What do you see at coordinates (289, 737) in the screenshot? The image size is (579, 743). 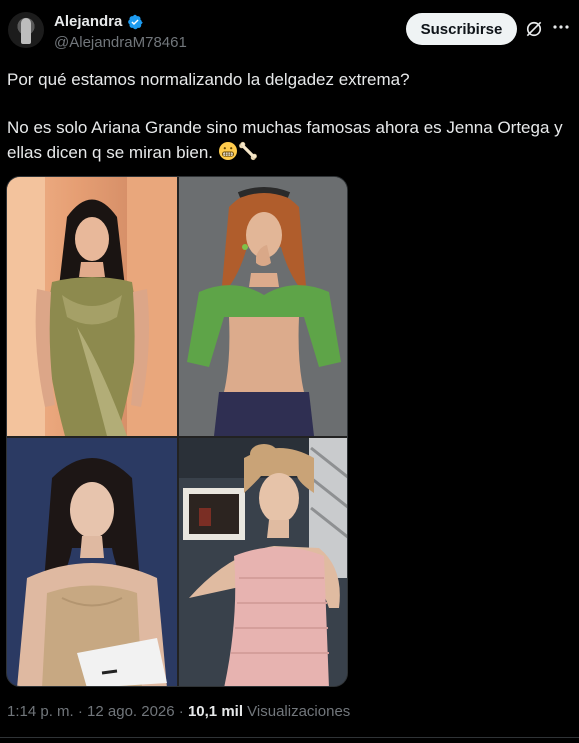 I see `divider` at bounding box center [289, 737].